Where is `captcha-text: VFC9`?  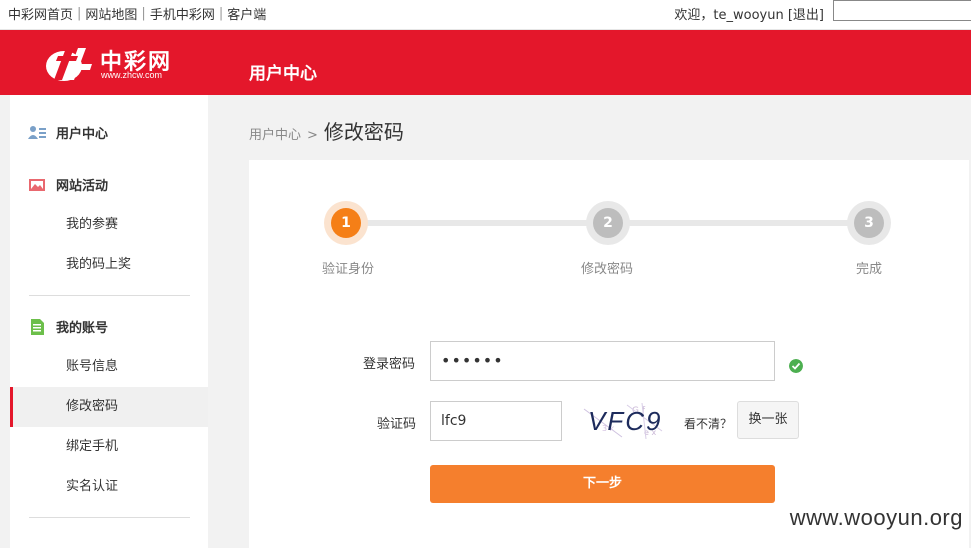 captcha-text: VFC9 is located at coordinates (625, 421).